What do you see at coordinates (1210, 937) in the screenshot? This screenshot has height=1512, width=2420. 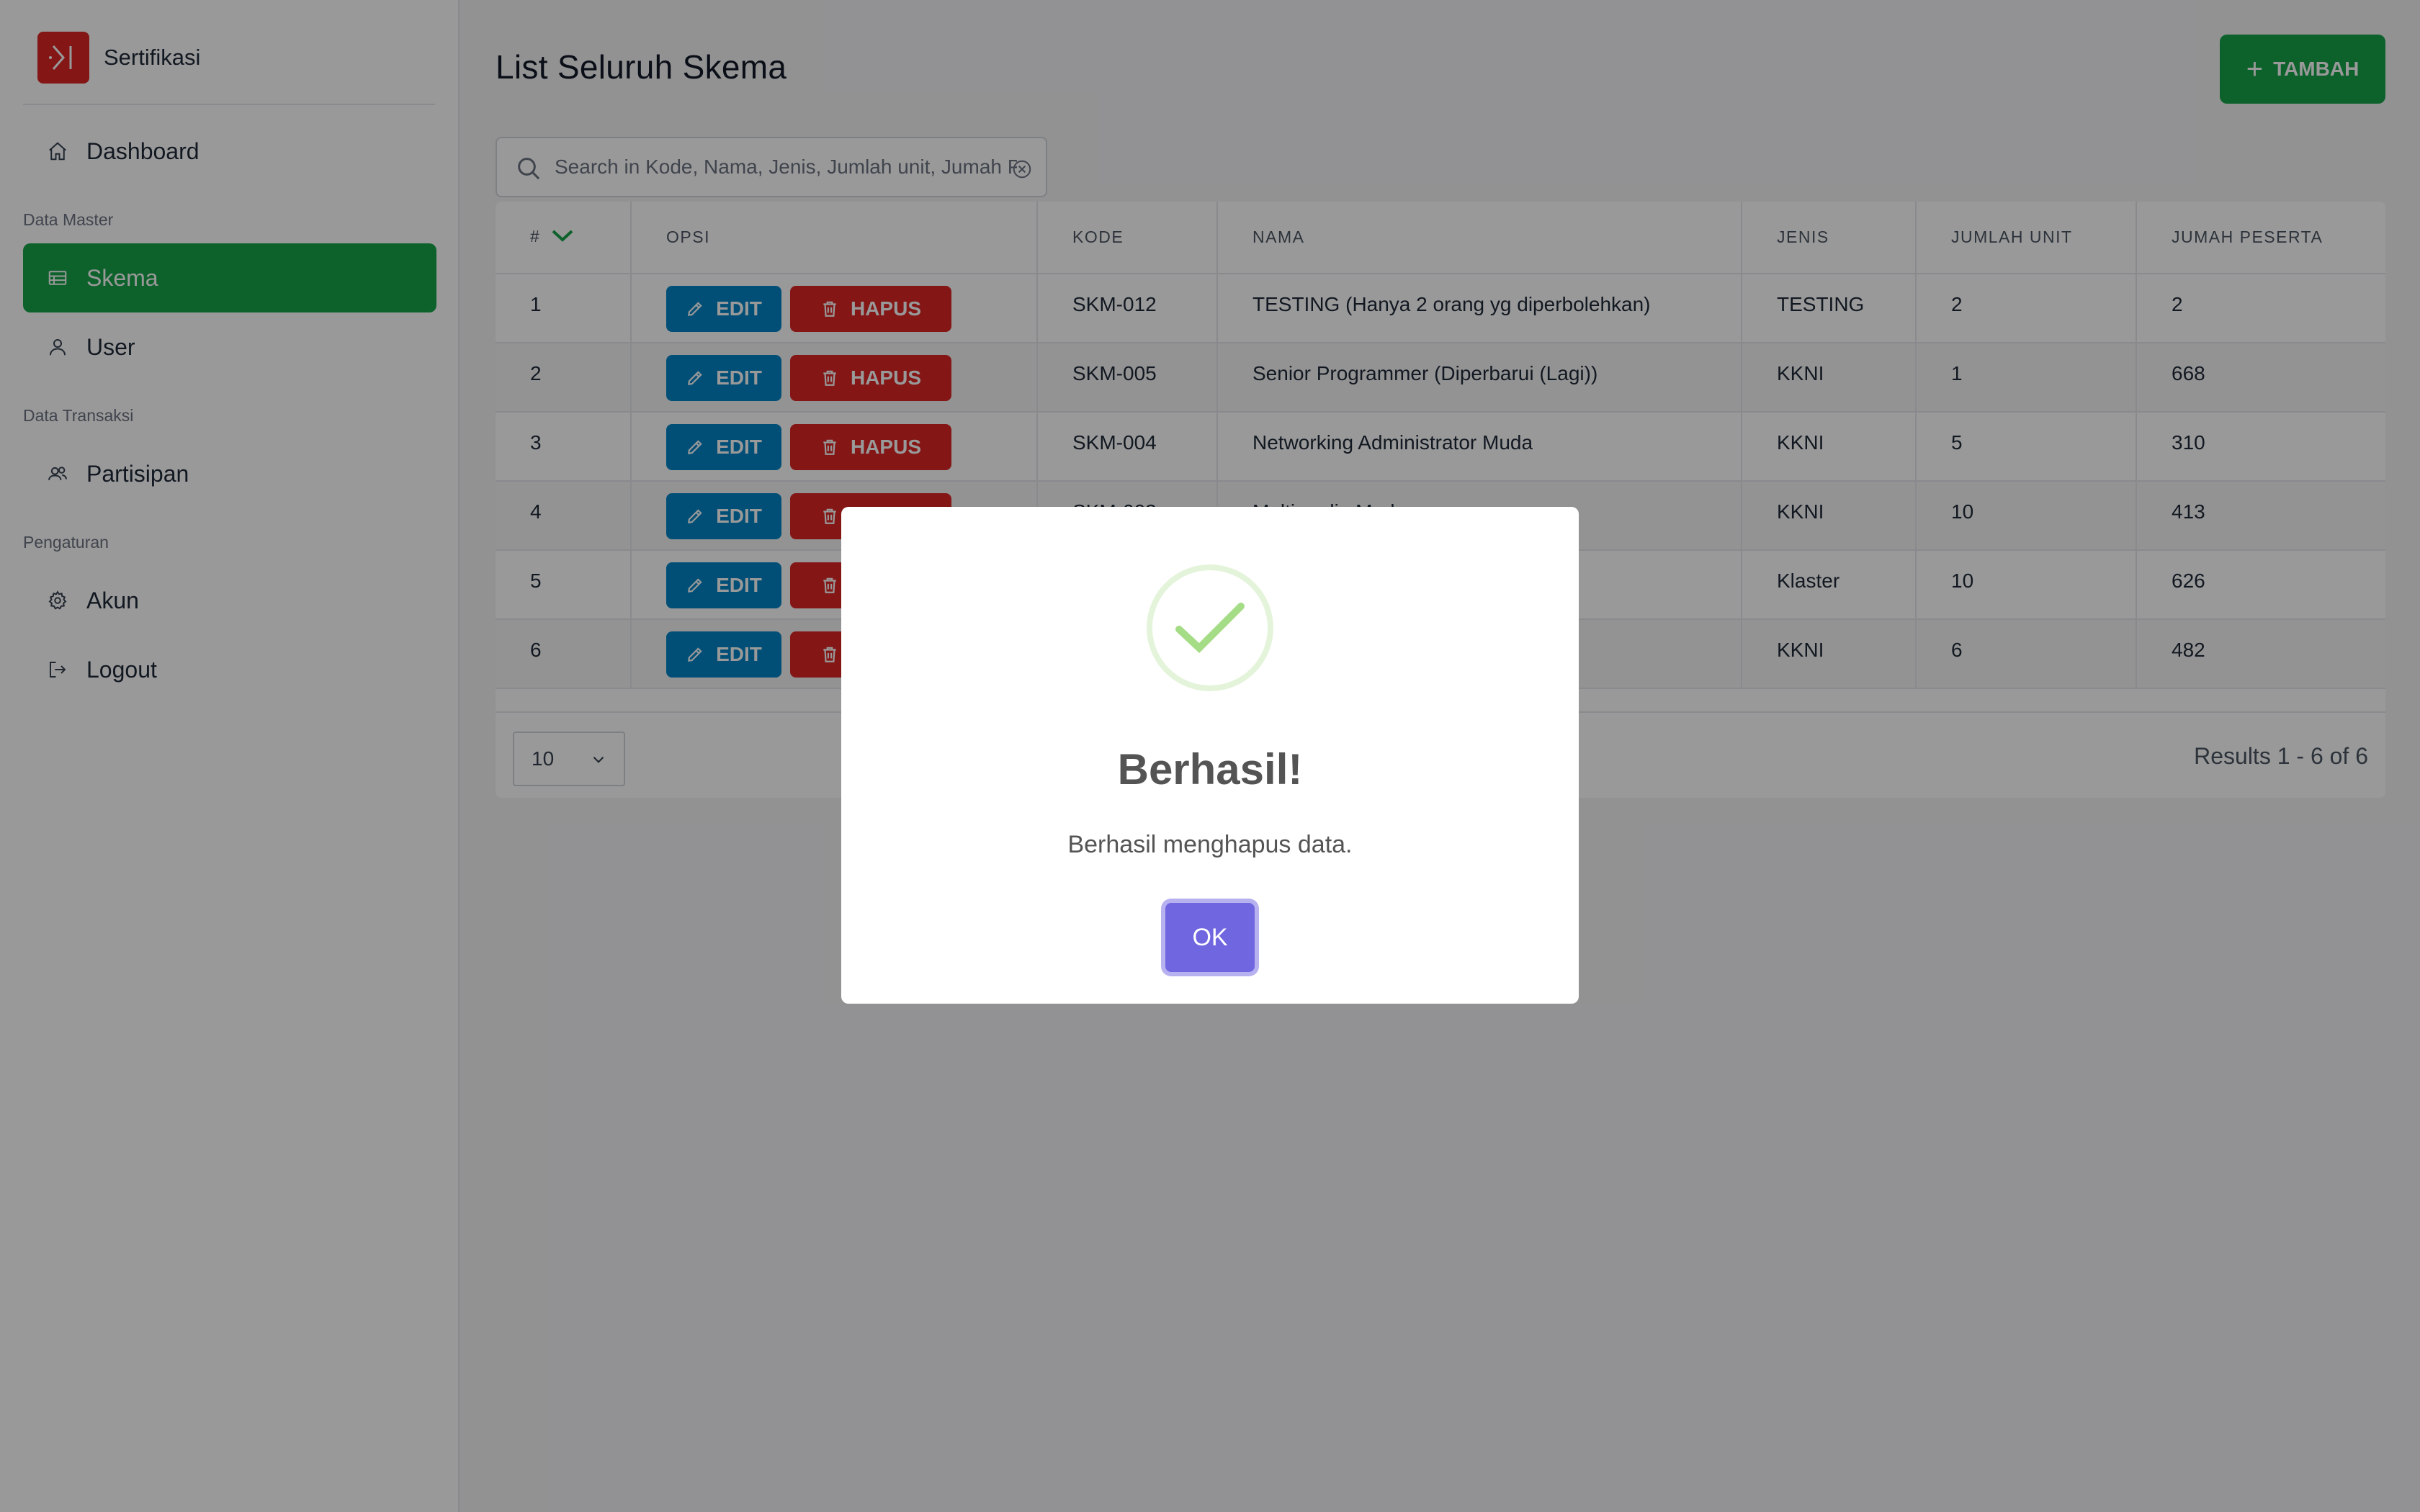 I see `ok-button: OK` at bounding box center [1210, 937].